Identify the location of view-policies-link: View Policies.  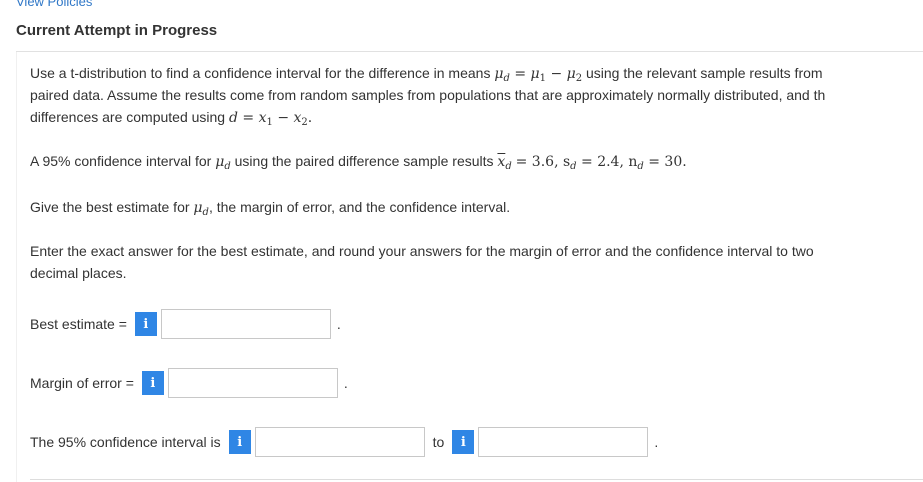
(54, 4).